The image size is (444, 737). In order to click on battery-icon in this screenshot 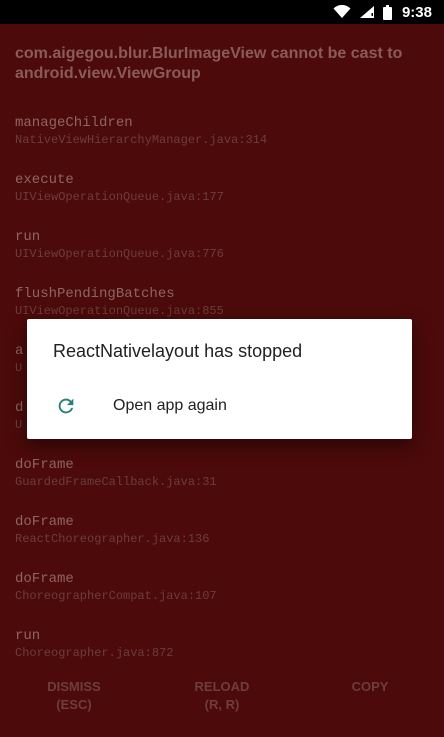, I will do `click(387, 12)`.